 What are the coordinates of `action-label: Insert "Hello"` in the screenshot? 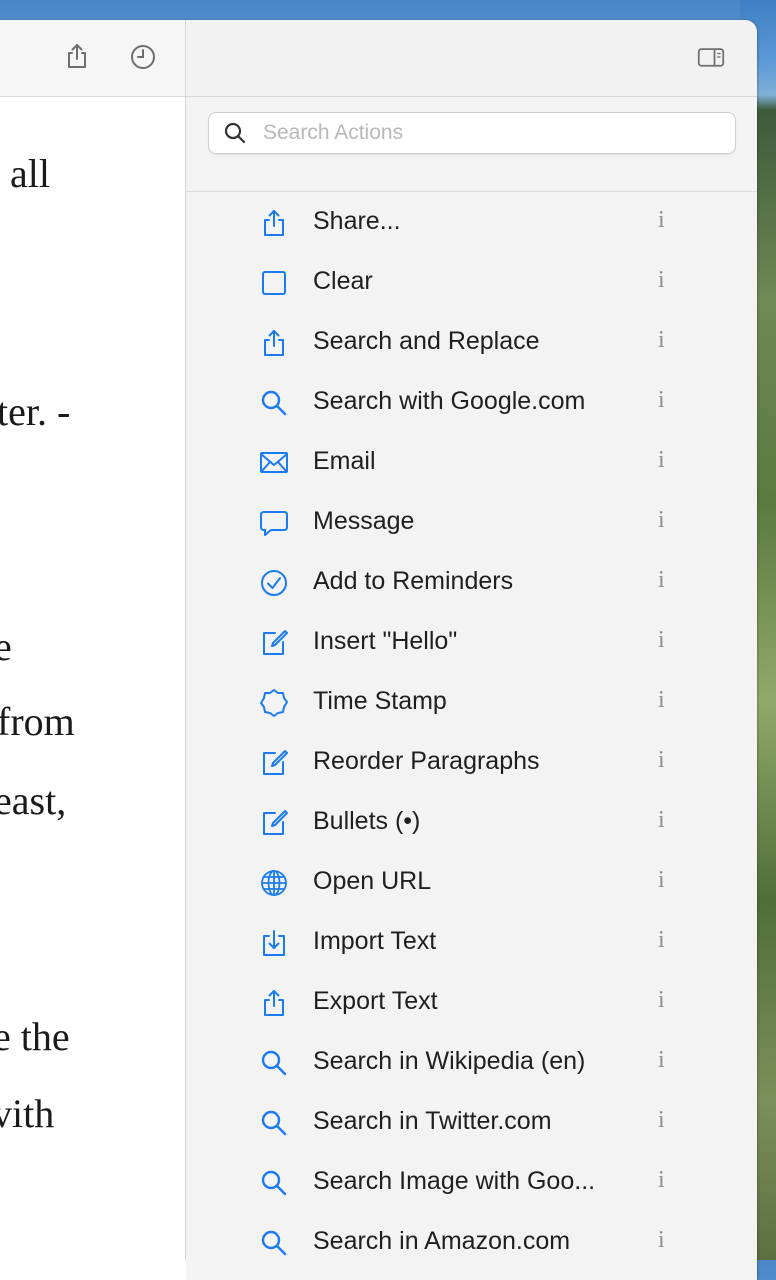 It's located at (385, 641).